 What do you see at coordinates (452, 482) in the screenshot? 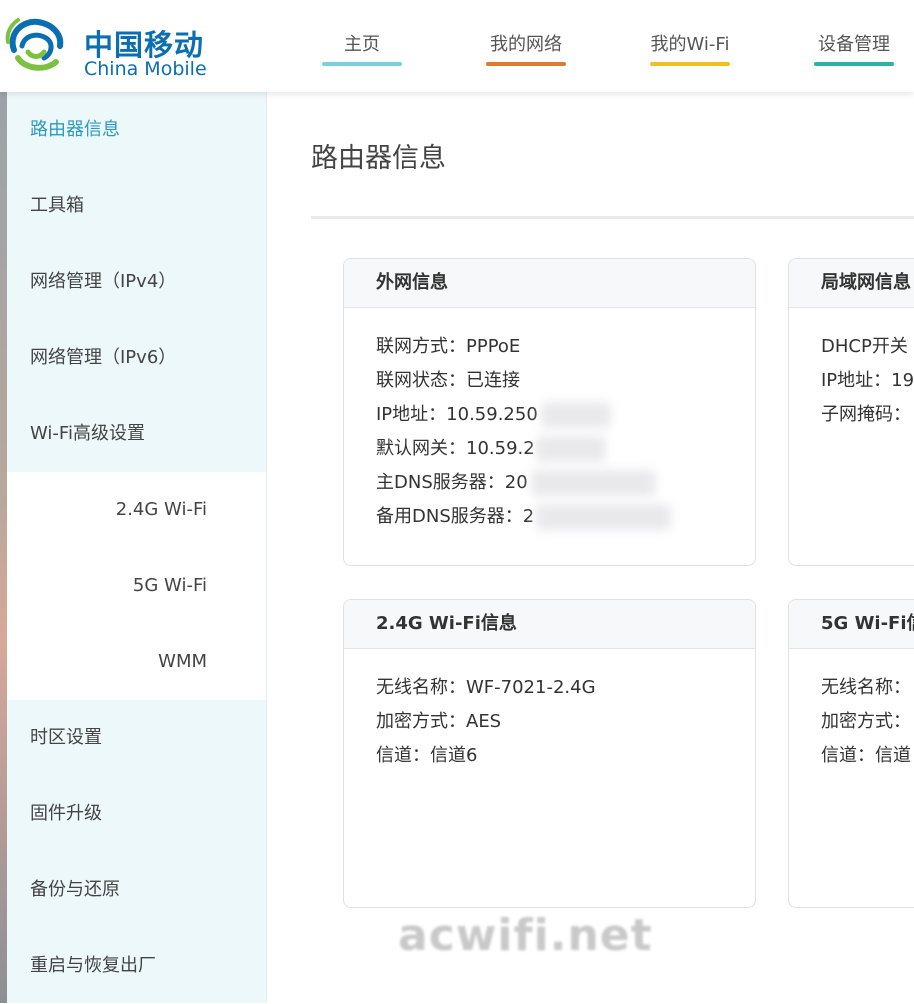
I see `wan-primary-dns: 主DNS服务器：20` at bounding box center [452, 482].